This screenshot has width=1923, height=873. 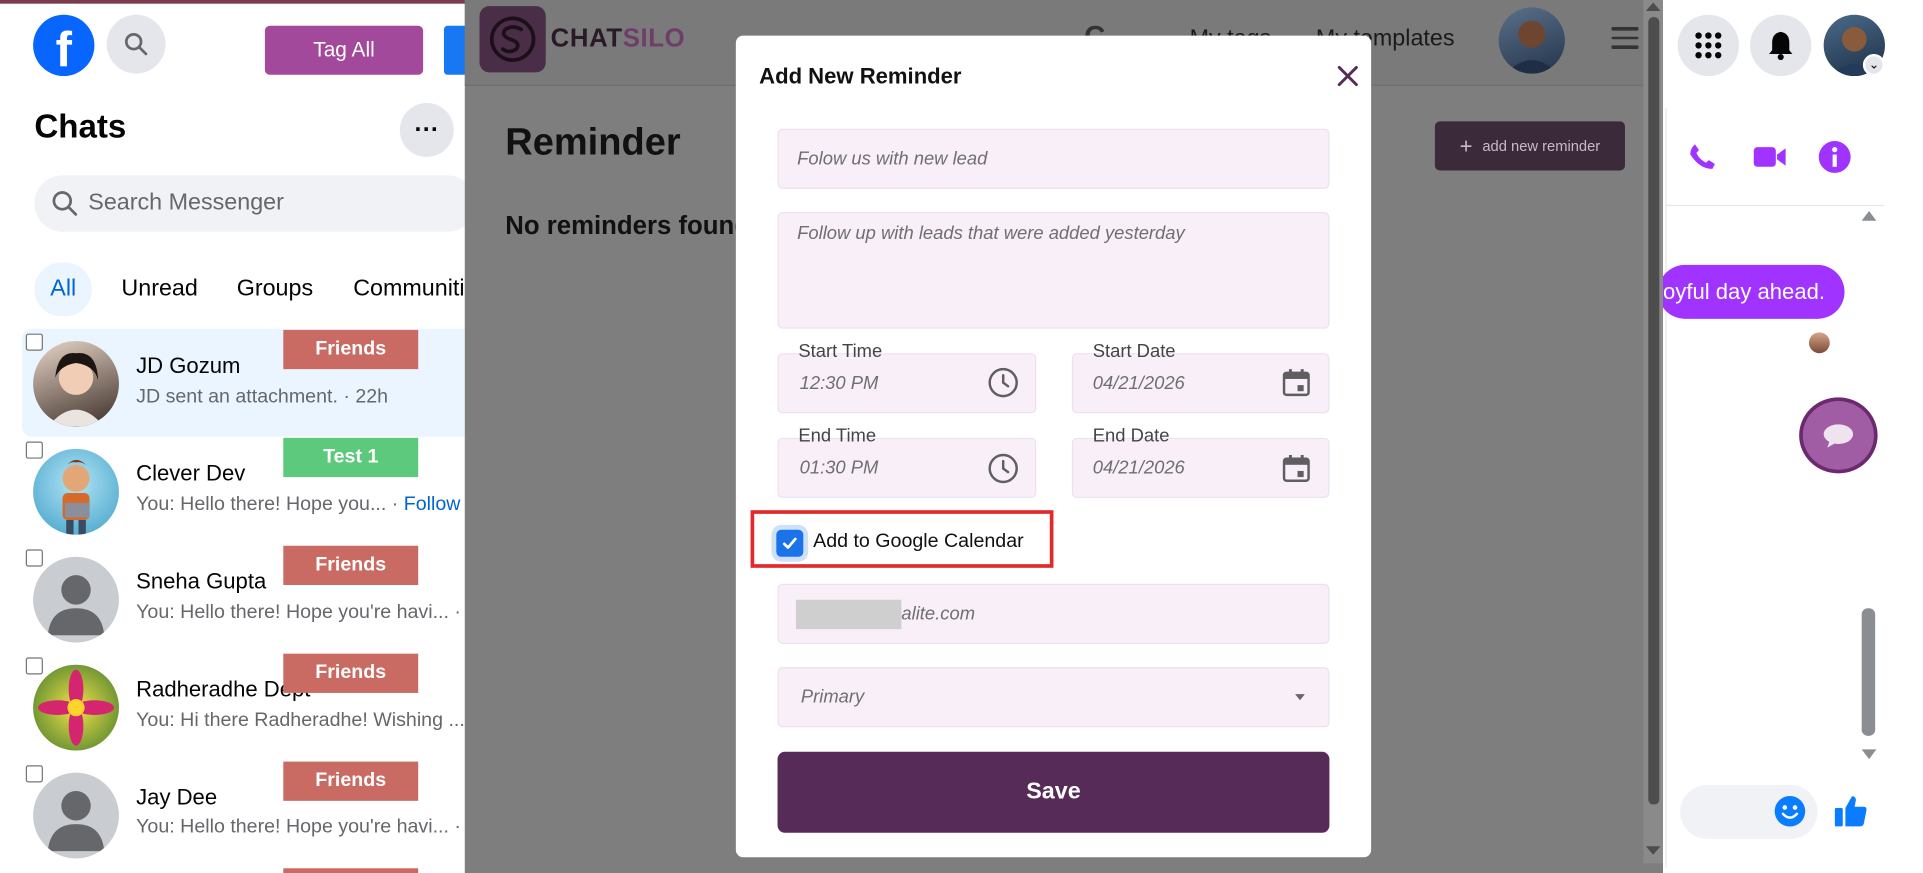 What do you see at coordinates (1819, 343) in the screenshot?
I see `seen-avatar` at bounding box center [1819, 343].